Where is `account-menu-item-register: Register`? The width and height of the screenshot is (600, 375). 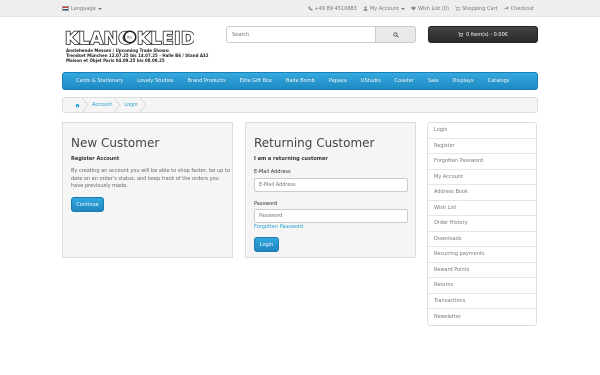
account-menu-item-register: Register is located at coordinates (482, 146).